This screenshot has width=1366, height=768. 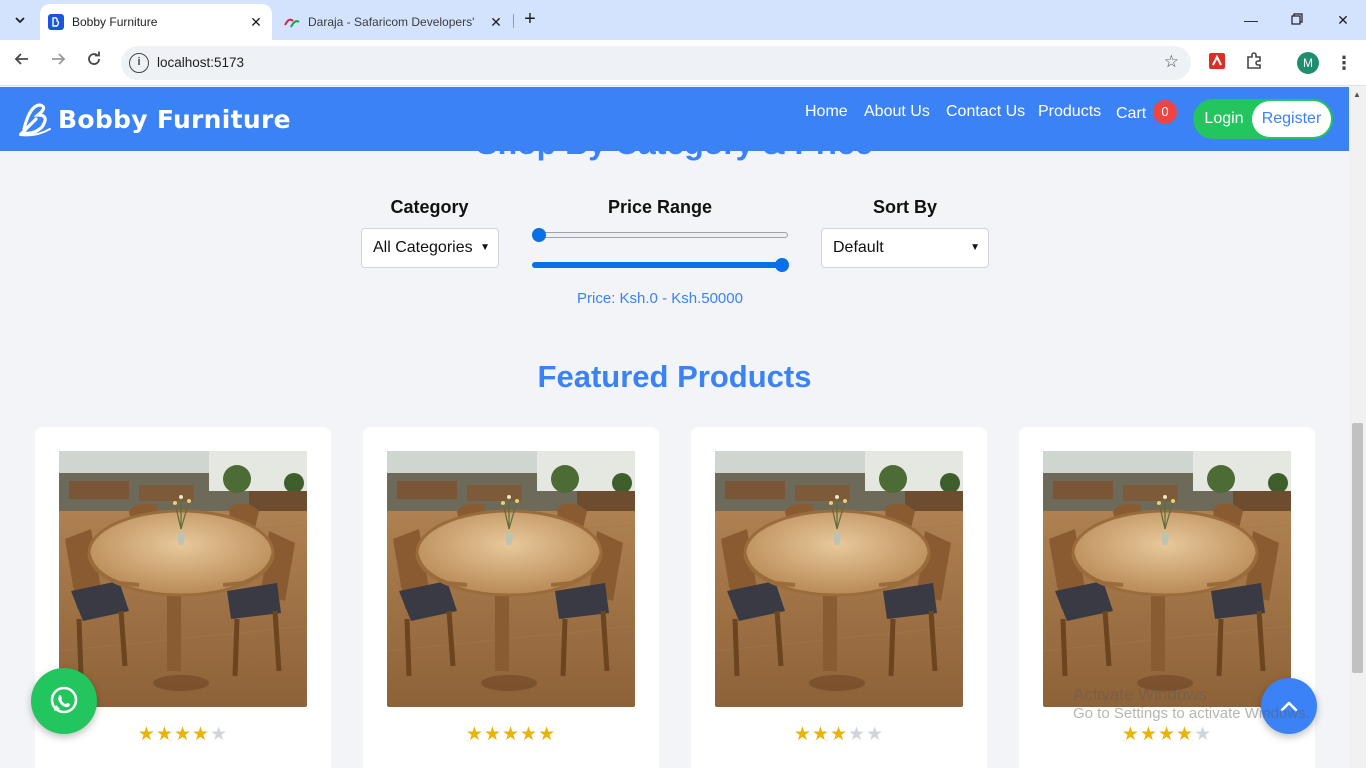 I want to click on nav-home: Home, so click(x=826, y=112).